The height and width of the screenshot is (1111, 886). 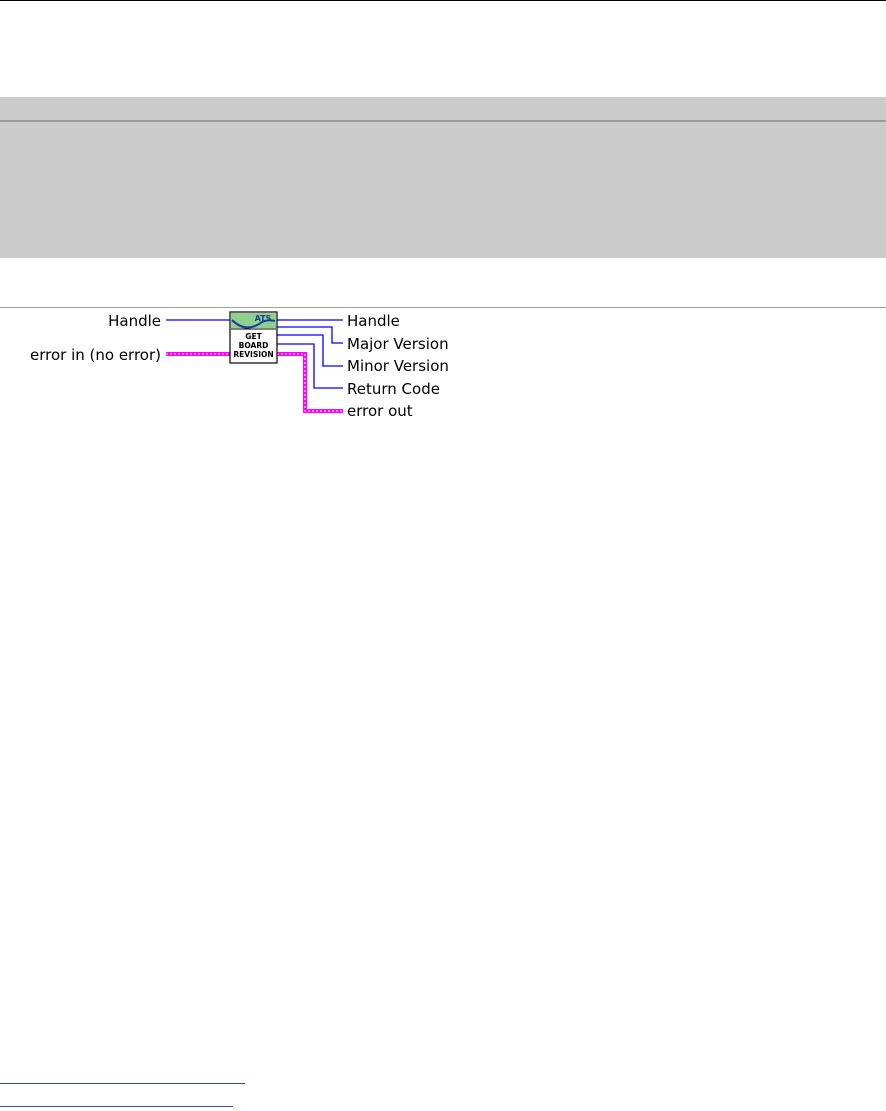 What do you see at coordinates (134, 321) in the screenshot?
I see `input-label-handle: Handle` at bounding box center [134, 321].